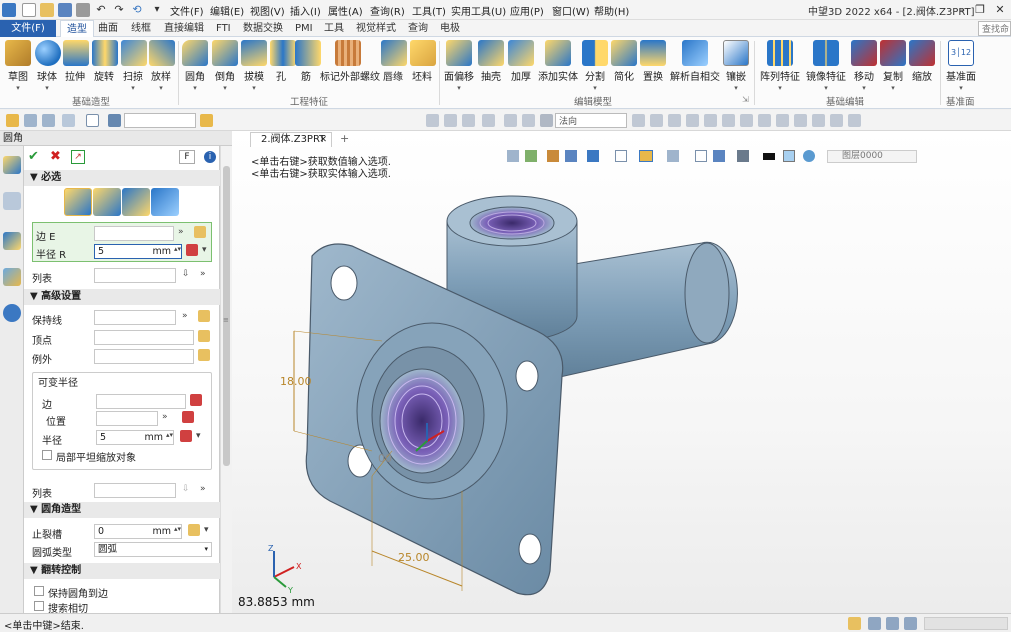 This screenshot has height=632, width=1011. What do you see at coordinates (674, 120) in the screenshot?
I see `tb2-tool-j-icon` at bounding box center [674, 120].